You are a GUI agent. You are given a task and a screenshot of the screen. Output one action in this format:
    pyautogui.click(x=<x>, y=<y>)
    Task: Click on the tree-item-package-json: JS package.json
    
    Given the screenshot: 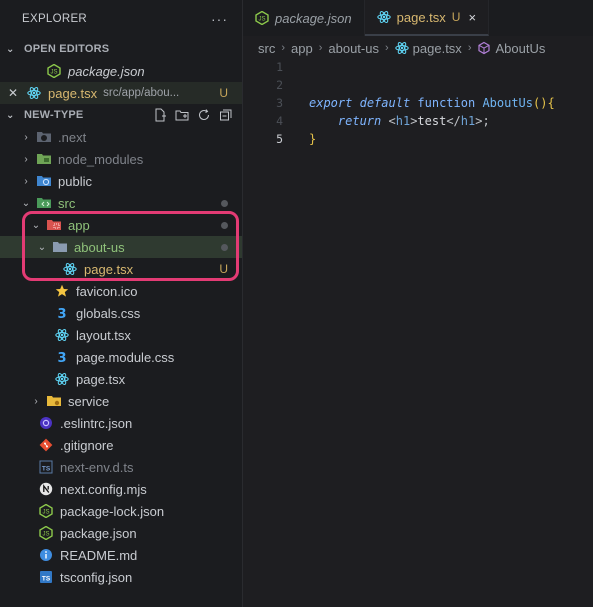 What is the action you would take?
    pyautogui.click(x=121, y=533)
    